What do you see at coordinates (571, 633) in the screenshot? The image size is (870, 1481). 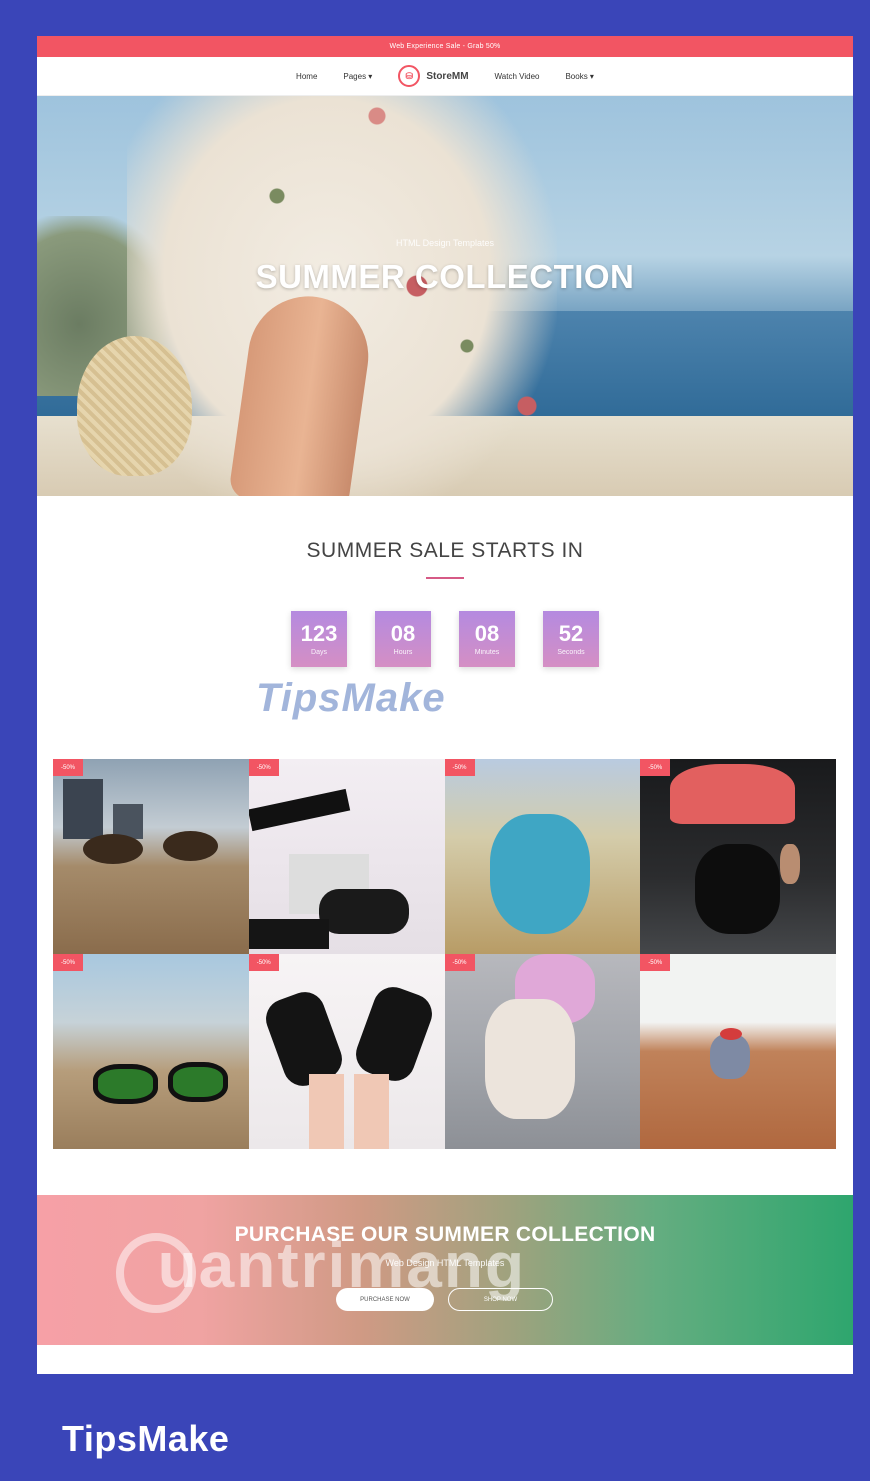 I see `countdown-value: 52` at bounding box center [571, 633].